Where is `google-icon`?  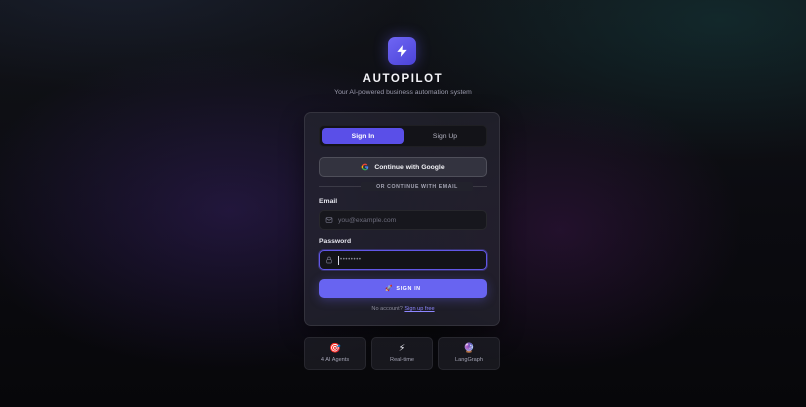 google-icon is located at coordinates (365, 167).